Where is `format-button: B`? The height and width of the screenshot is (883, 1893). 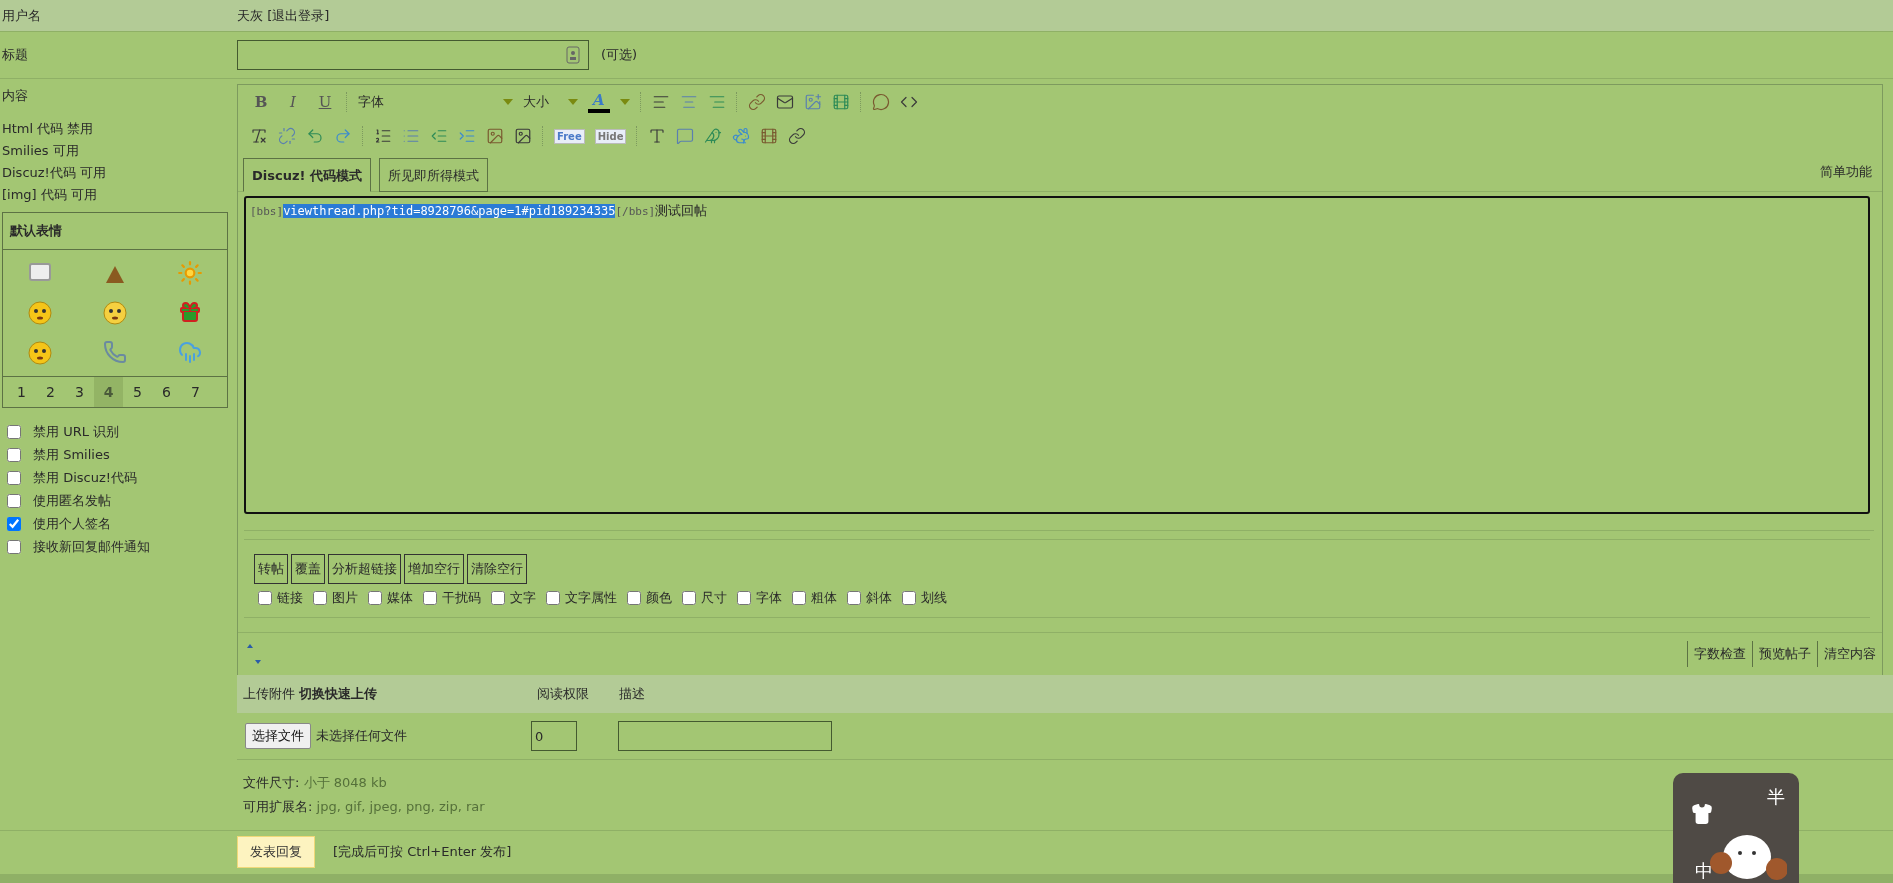 format-button: B is located at coordinates (261, 102).